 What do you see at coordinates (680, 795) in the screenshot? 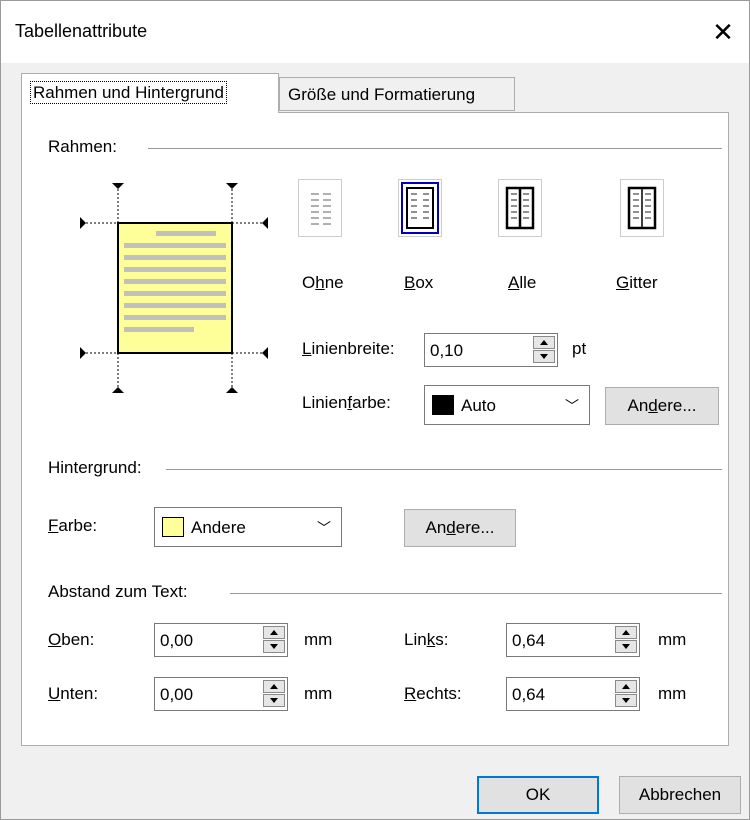
I see `cancel-button: Abbrechen` at bounding box center [680, 795].